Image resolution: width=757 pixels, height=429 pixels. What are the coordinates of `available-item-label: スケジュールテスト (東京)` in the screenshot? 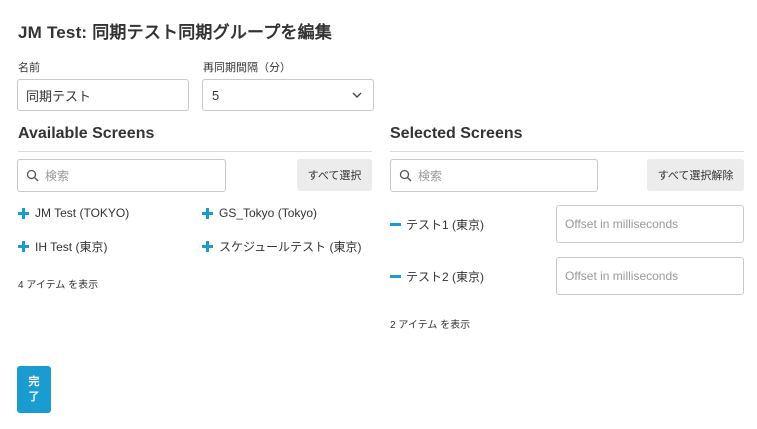 It's located at (290, 247).